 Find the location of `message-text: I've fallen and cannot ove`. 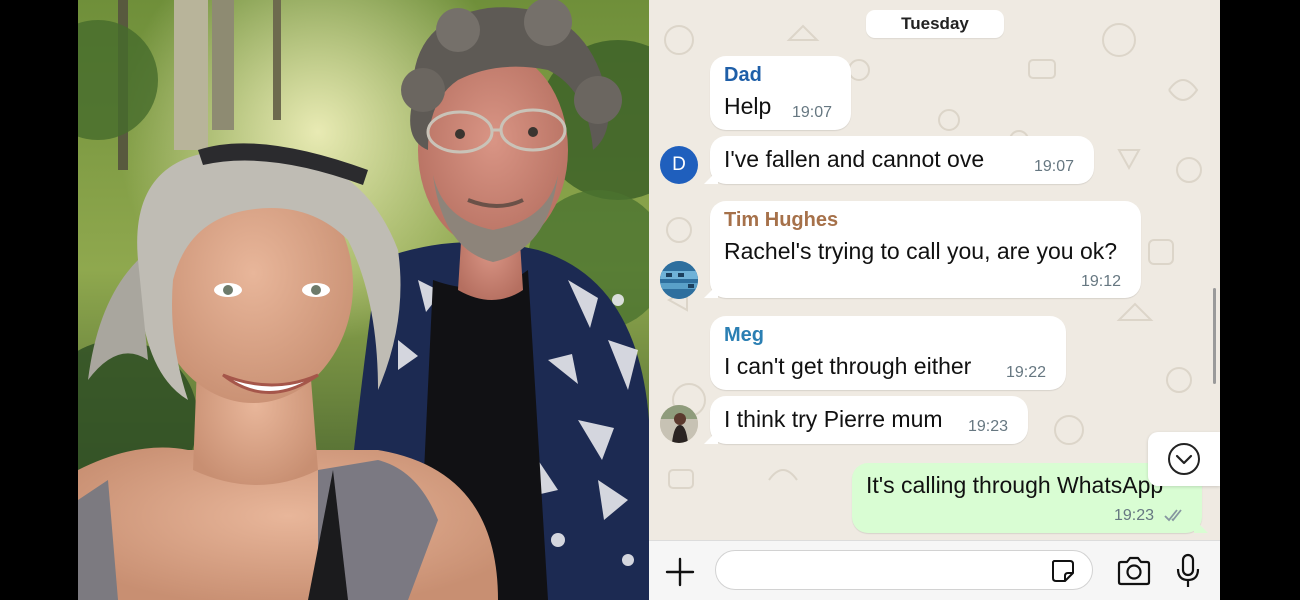

message-text: I've fallen and cannot ove is located at coordinates (854, 159).